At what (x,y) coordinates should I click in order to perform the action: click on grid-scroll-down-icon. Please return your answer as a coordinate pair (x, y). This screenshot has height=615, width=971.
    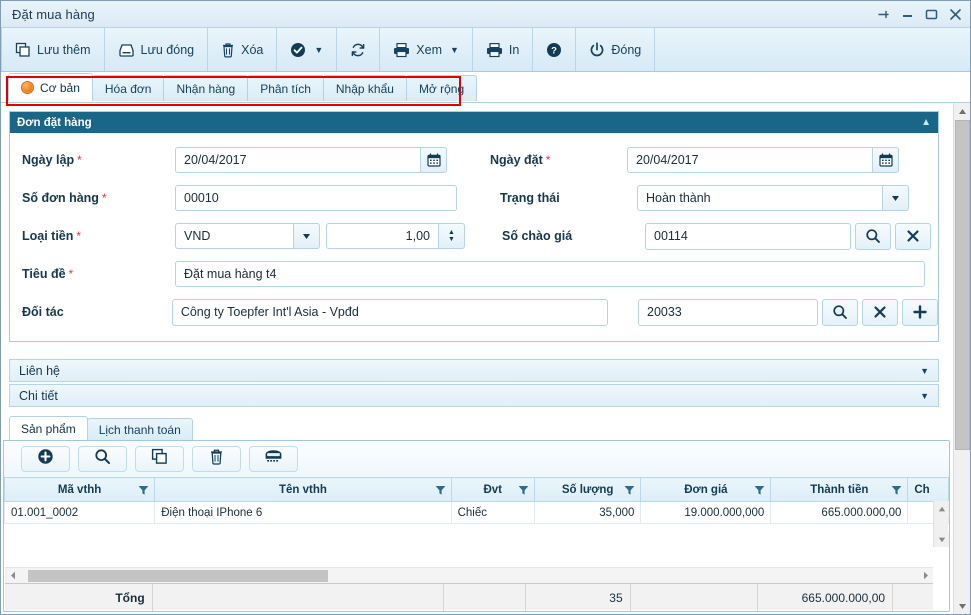
    Looking at the image, I should click on (941, 539).